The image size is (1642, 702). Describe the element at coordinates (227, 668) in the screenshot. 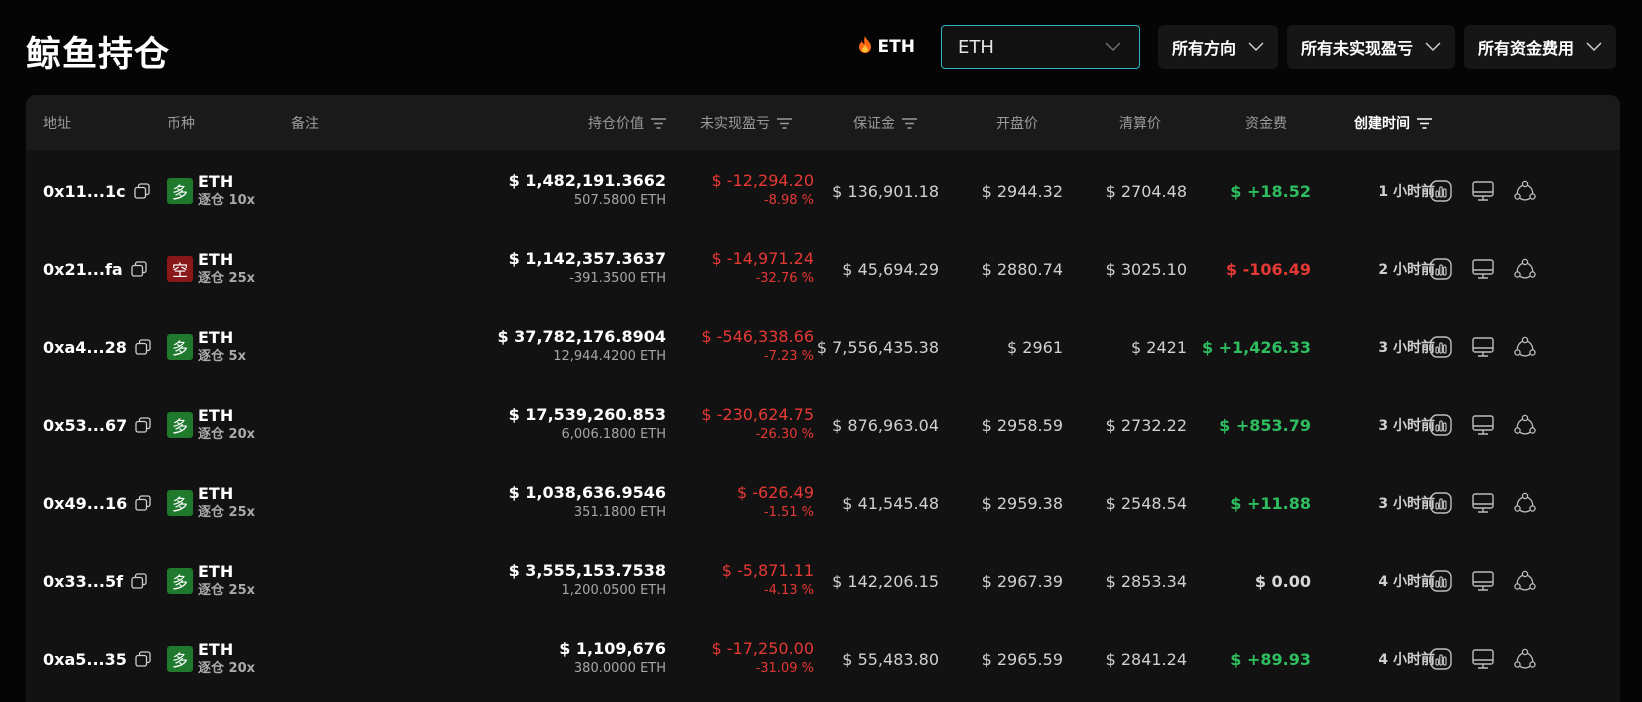

I see `leverage-label: 逐仓 20x` at that location.